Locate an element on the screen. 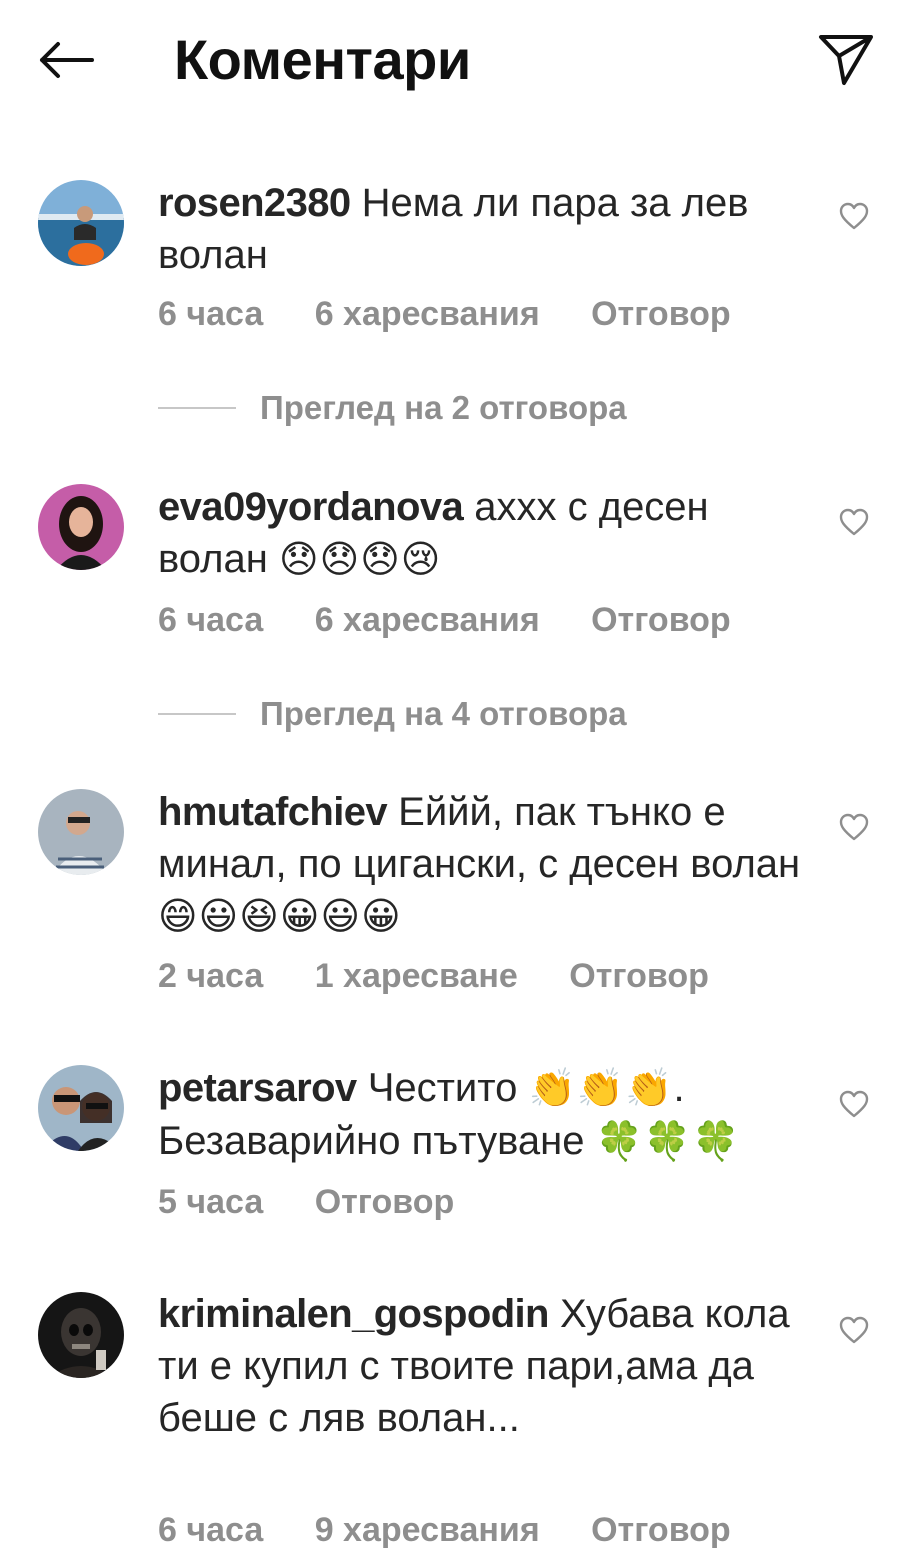 The width and height of the screenshot is (920, 1566). share-button is located at coordinates (846, 60).